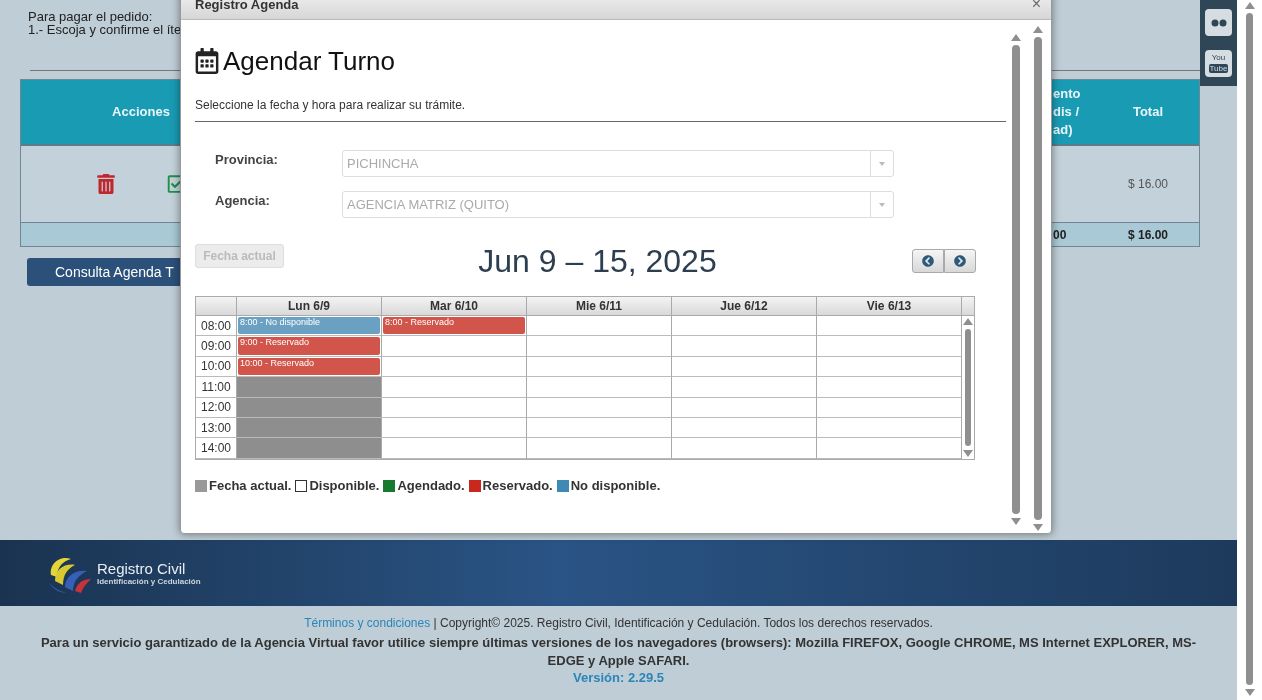 Image resolution: width=1262 pixels, height=700 pixels. What do you see at coordinates (344, 485) in the screenshot?
I see `legend-label: Disponible.` at bounding box center [344, 485].